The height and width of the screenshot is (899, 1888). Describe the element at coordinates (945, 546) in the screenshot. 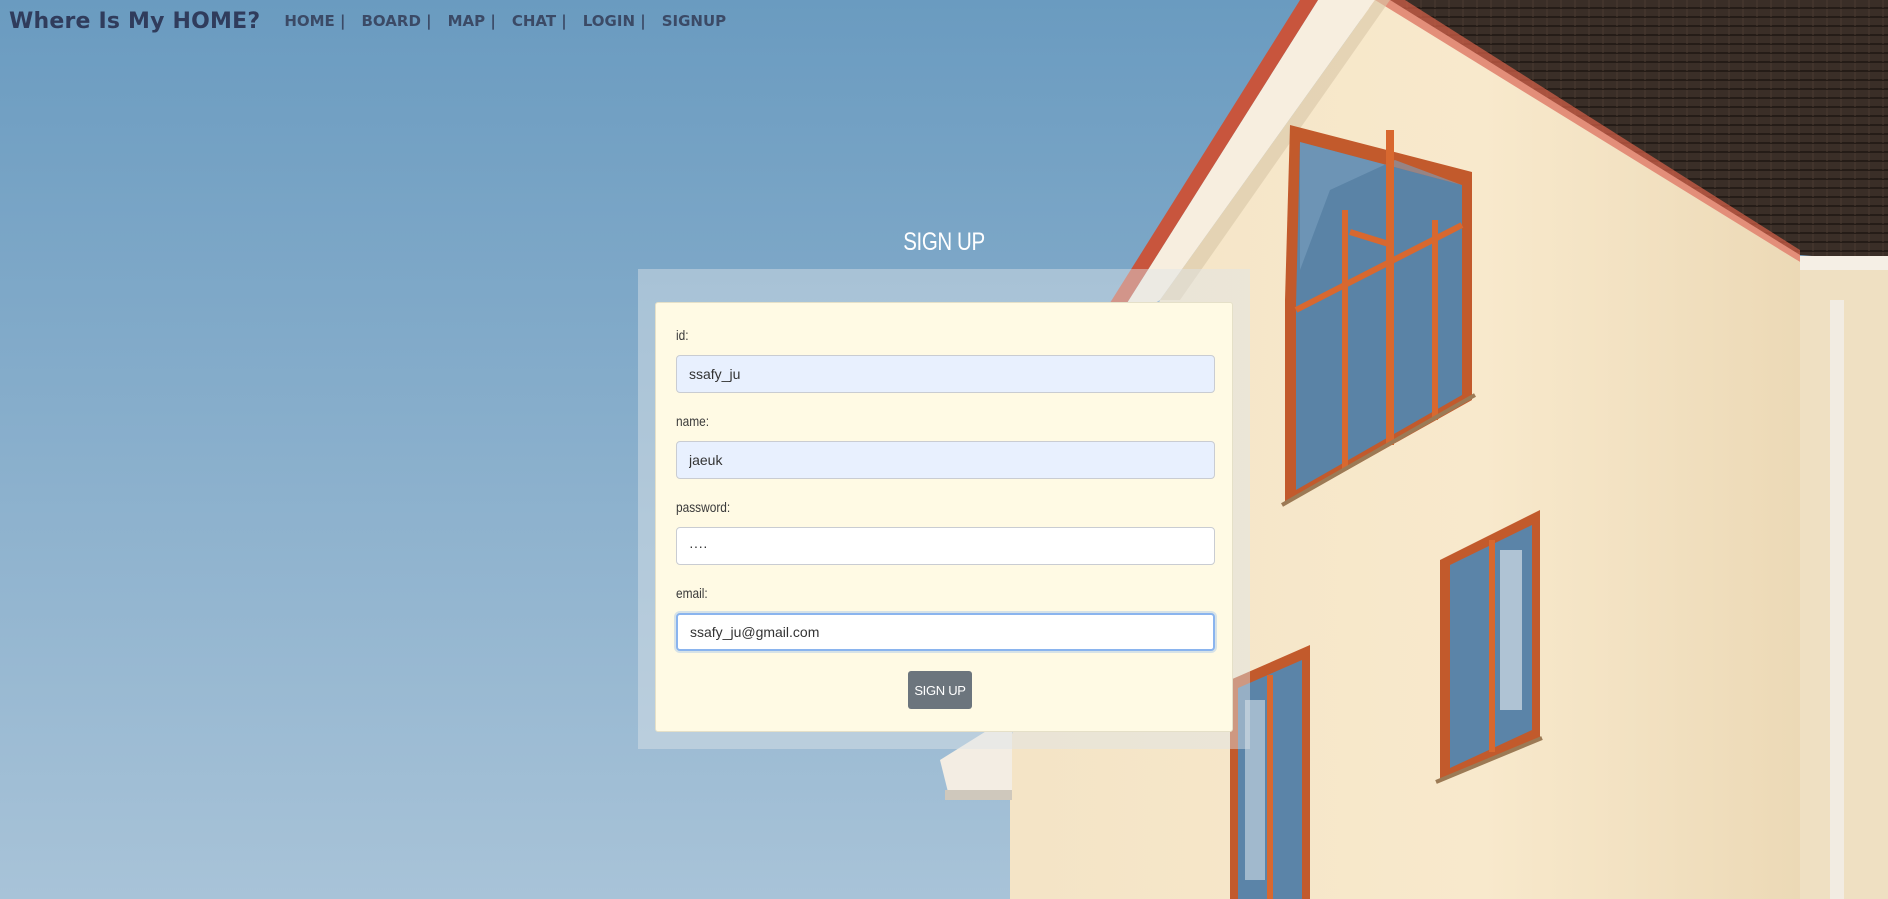

I see `password-input` at that location.